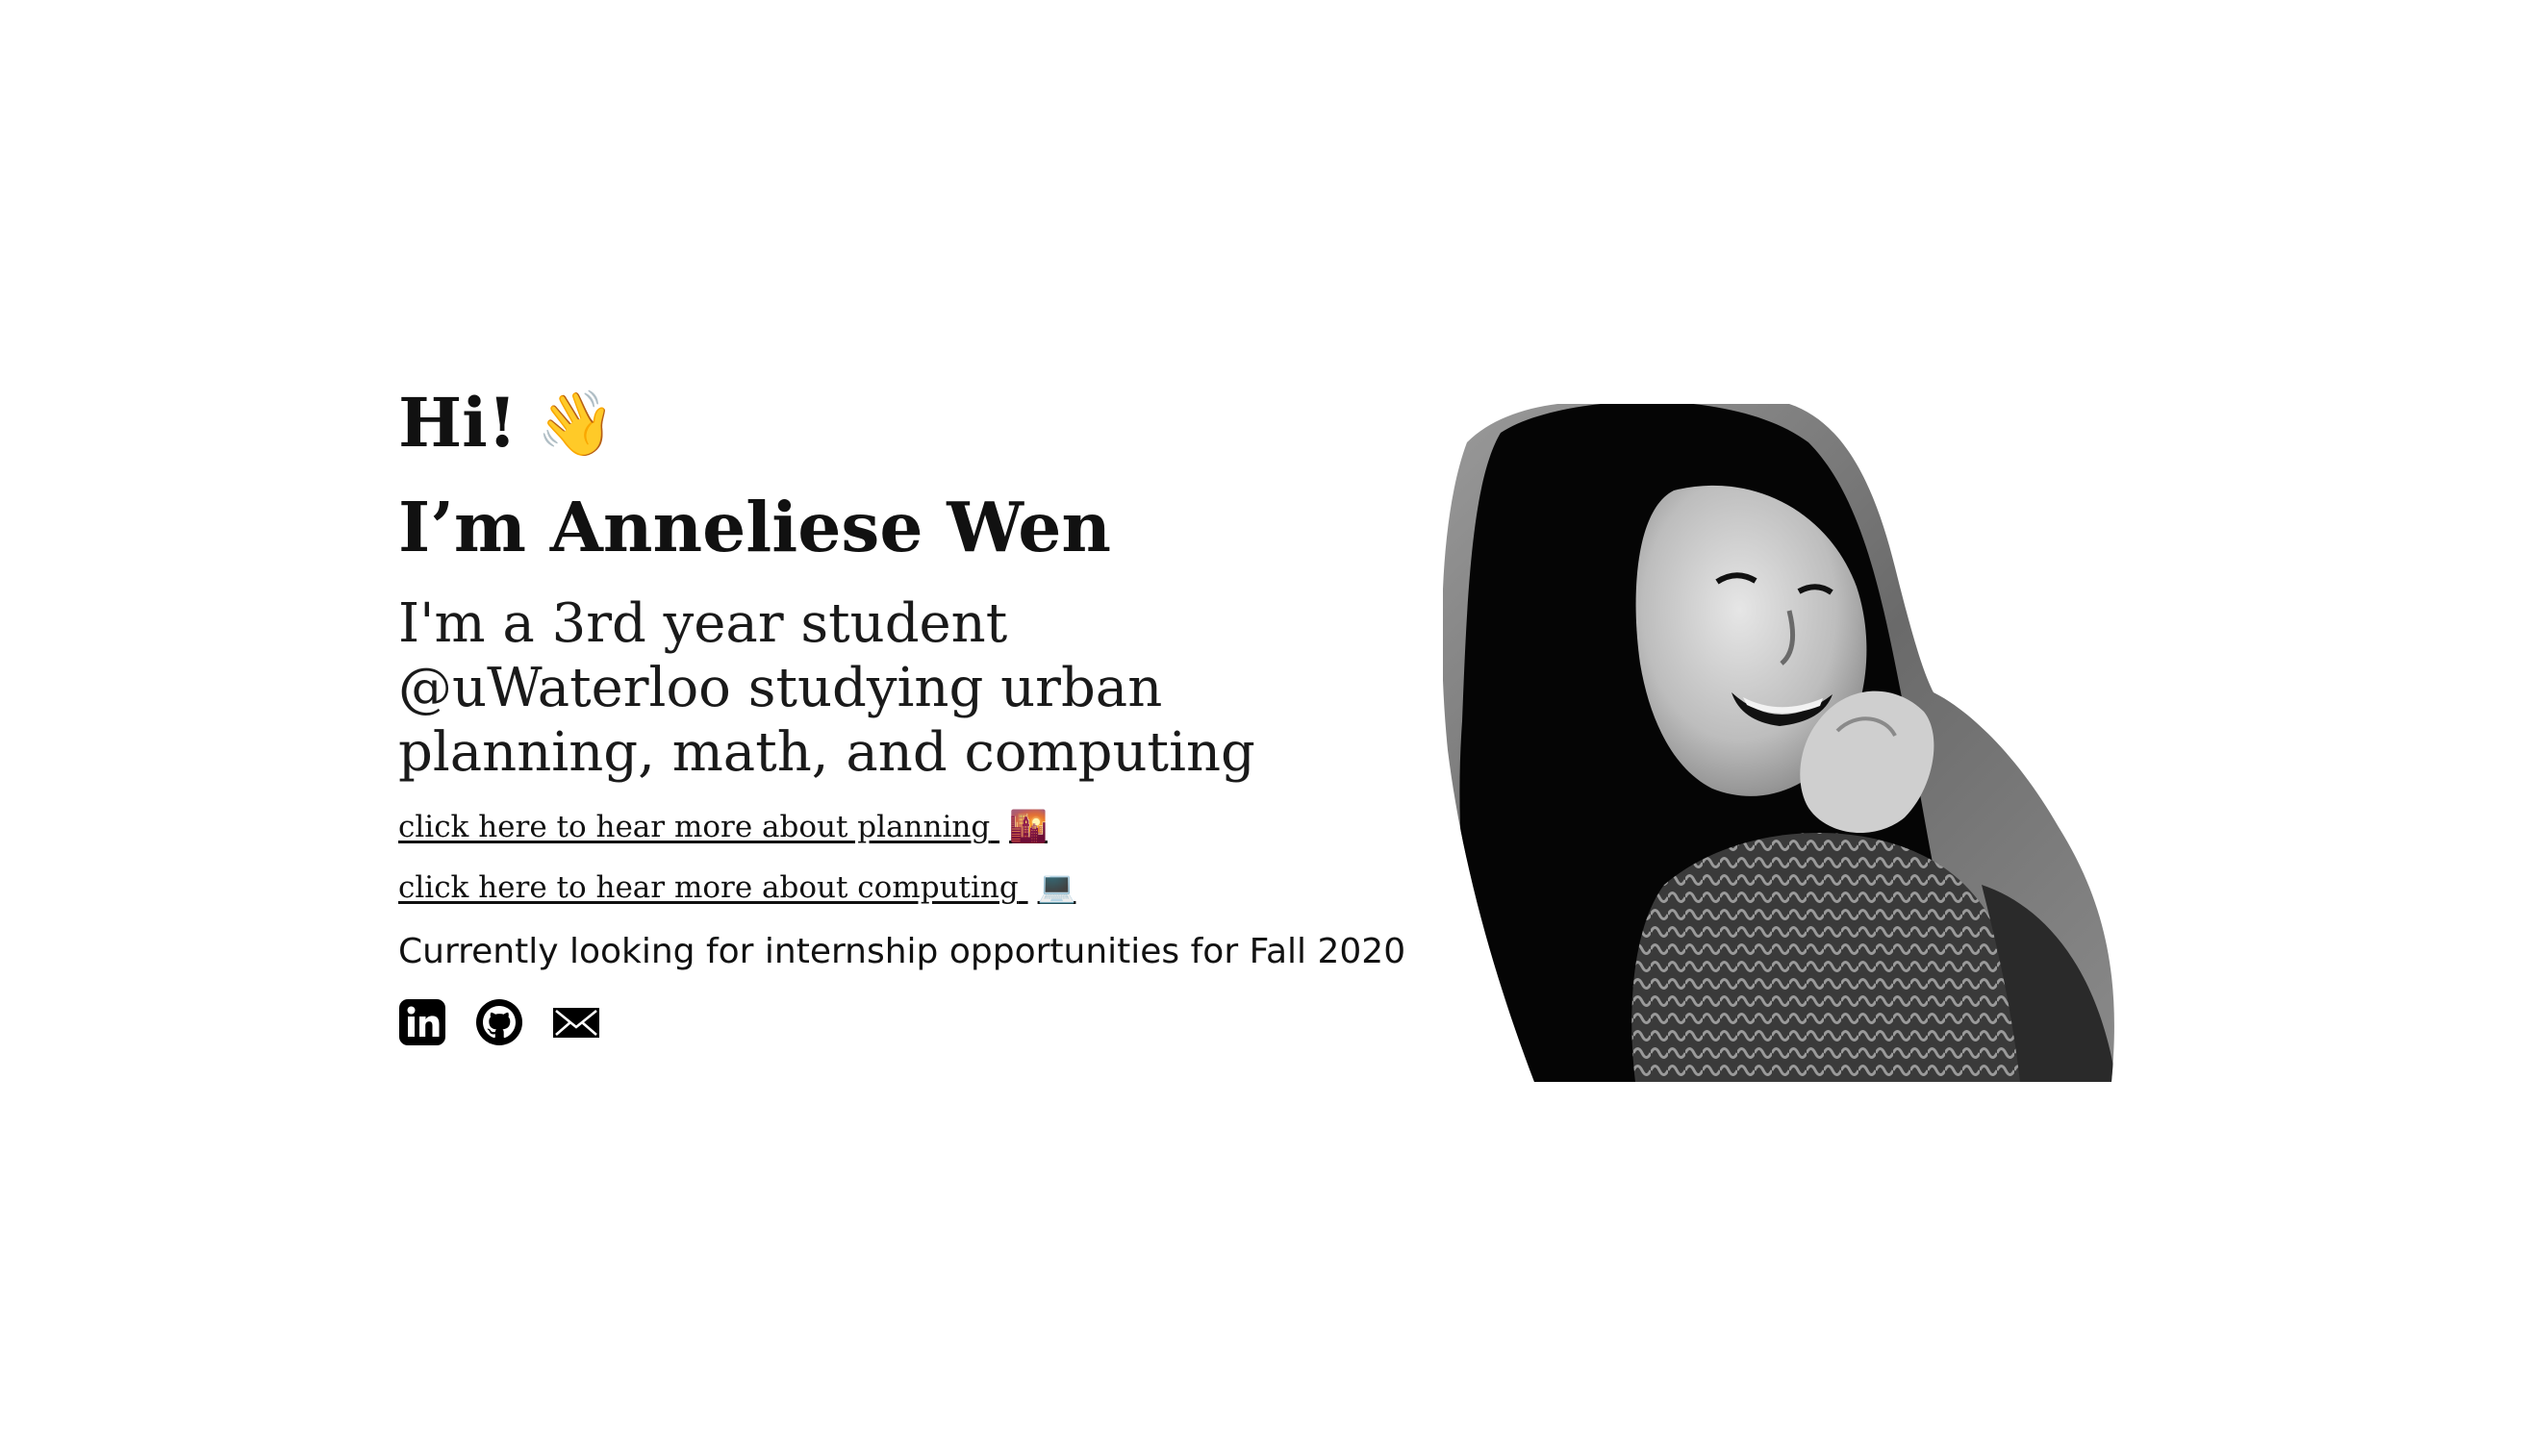 Image resolution: width=2528 pixels, height=1456 pixels. I want to click on social-links, so click(917, 1022).